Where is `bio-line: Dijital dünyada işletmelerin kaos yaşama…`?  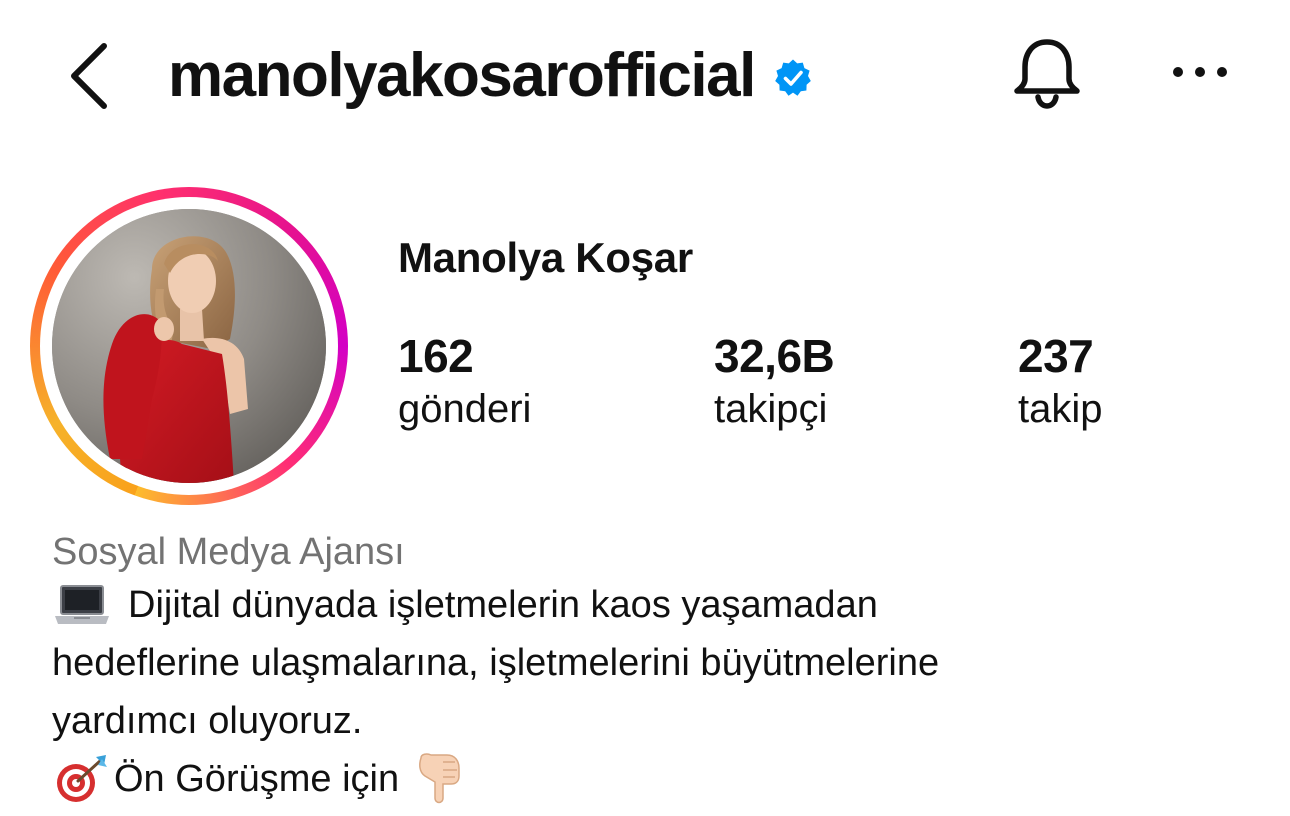 bio-line: Dijital dünyada işletmelerin kaos yaşama… is located at coordinates (652, 605).